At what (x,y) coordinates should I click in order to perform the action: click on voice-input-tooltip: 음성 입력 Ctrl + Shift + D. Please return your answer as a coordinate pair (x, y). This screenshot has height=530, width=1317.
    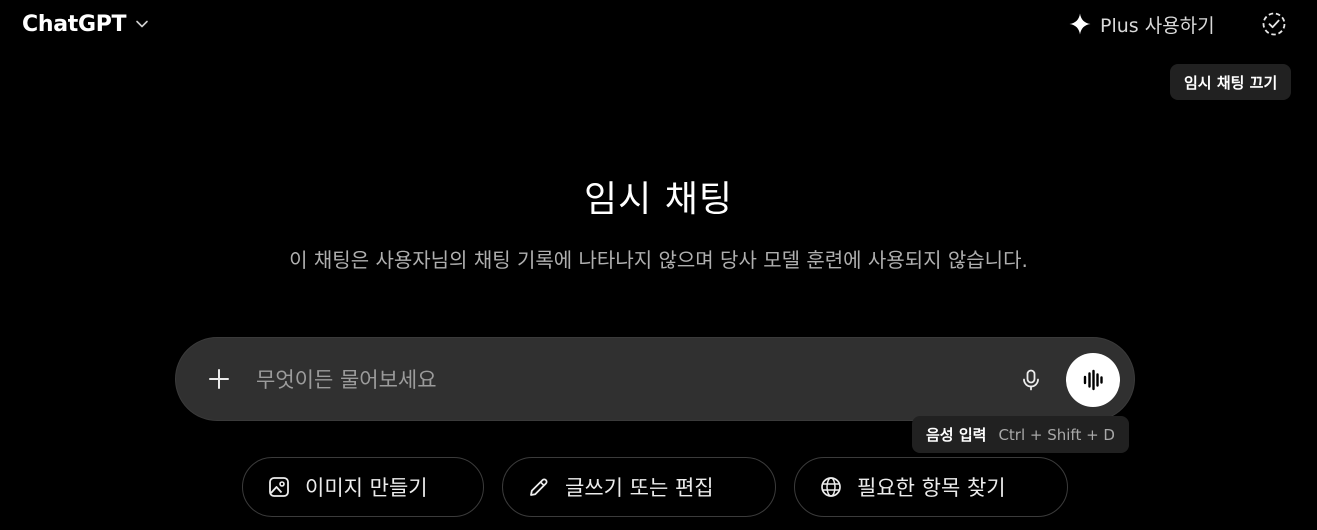
    Looking at the image, I should click on (1020, 434).